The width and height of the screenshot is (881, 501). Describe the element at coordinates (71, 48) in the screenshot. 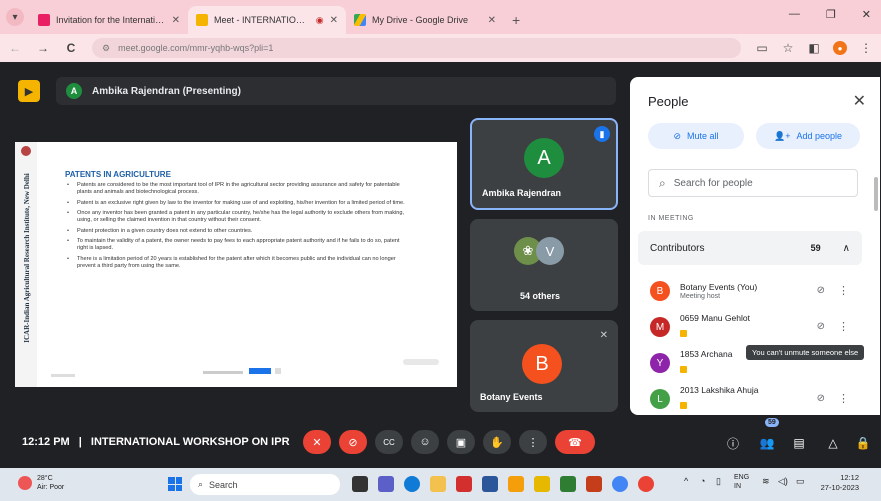

I see `reload-icon: C` at that location.